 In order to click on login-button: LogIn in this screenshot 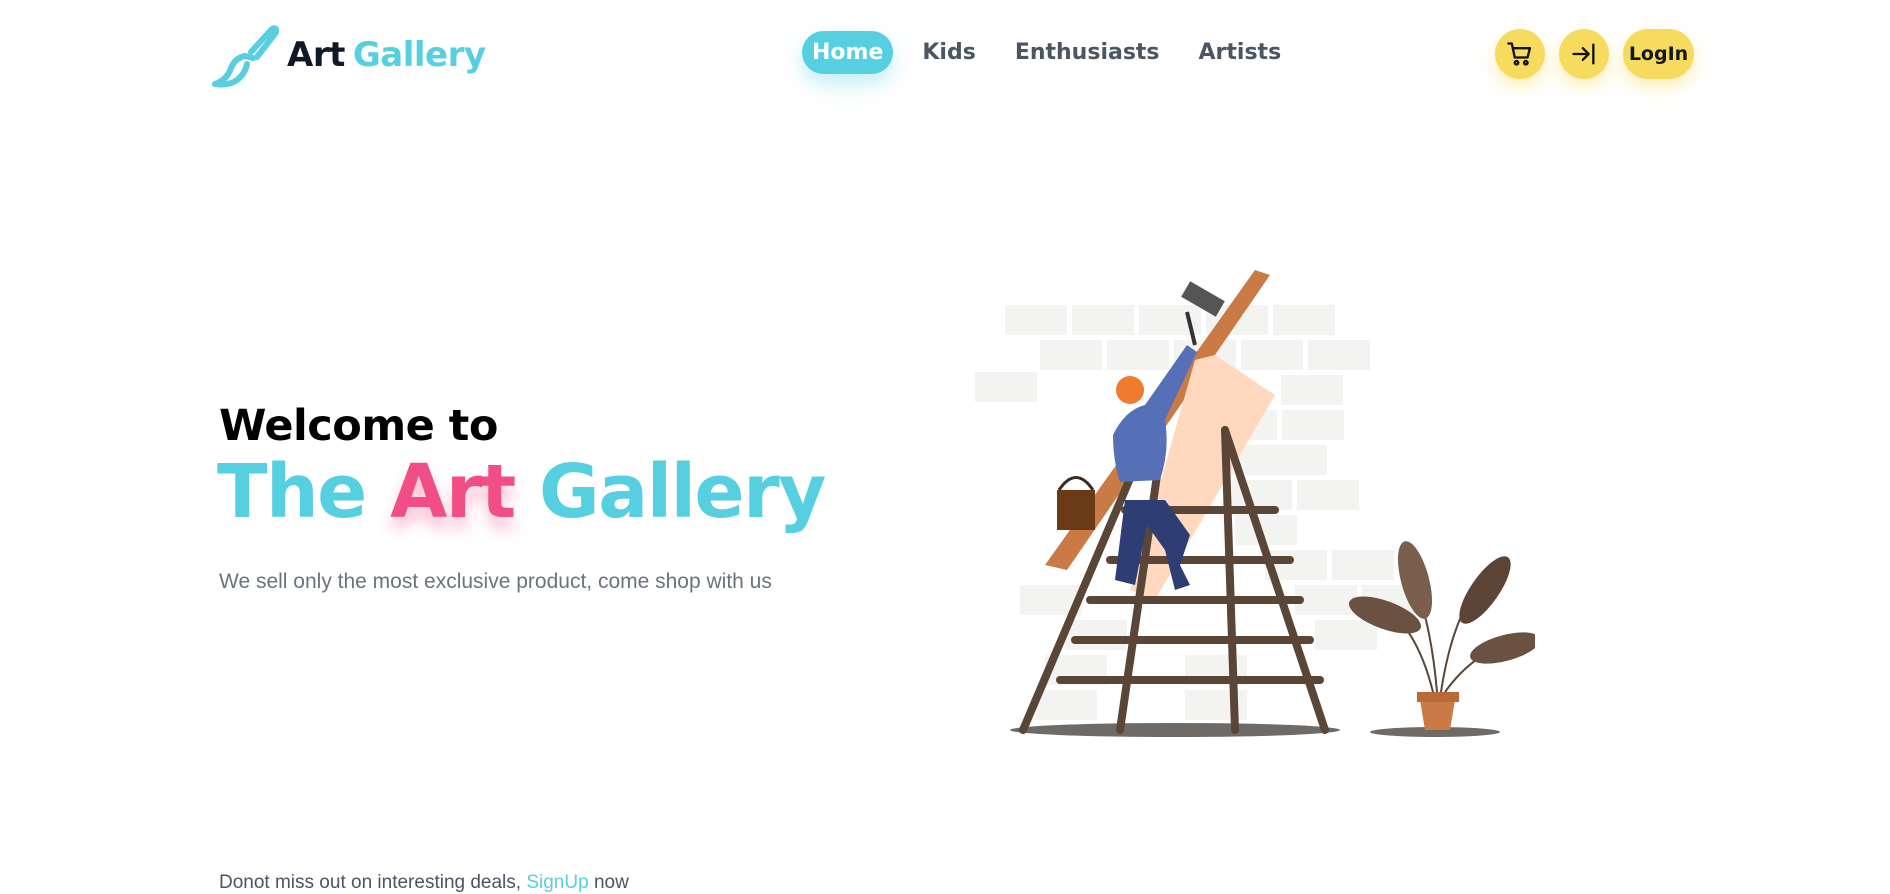, I will do `click(1658, 54)`.